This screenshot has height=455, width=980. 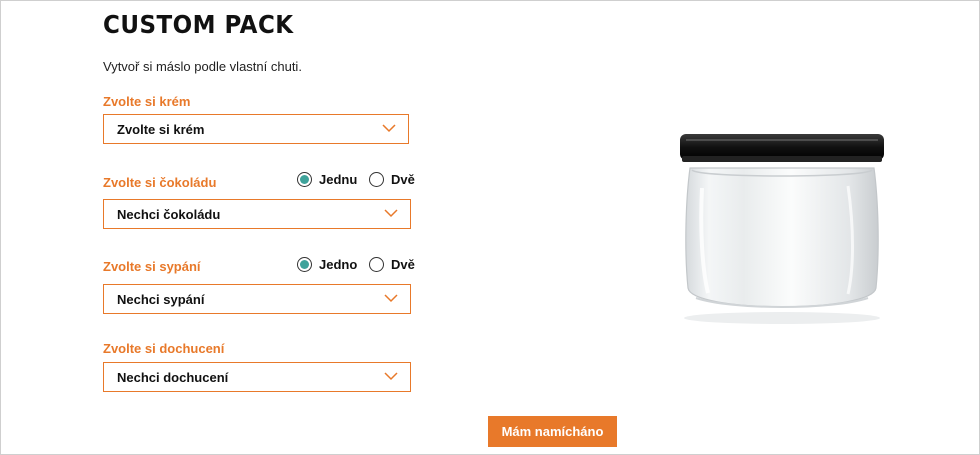 What do you see at coordinates (160, 182) in the screenshot?
I see `chocolate-label: Zvolte si čokoládu` at bounding box center [160, 182].